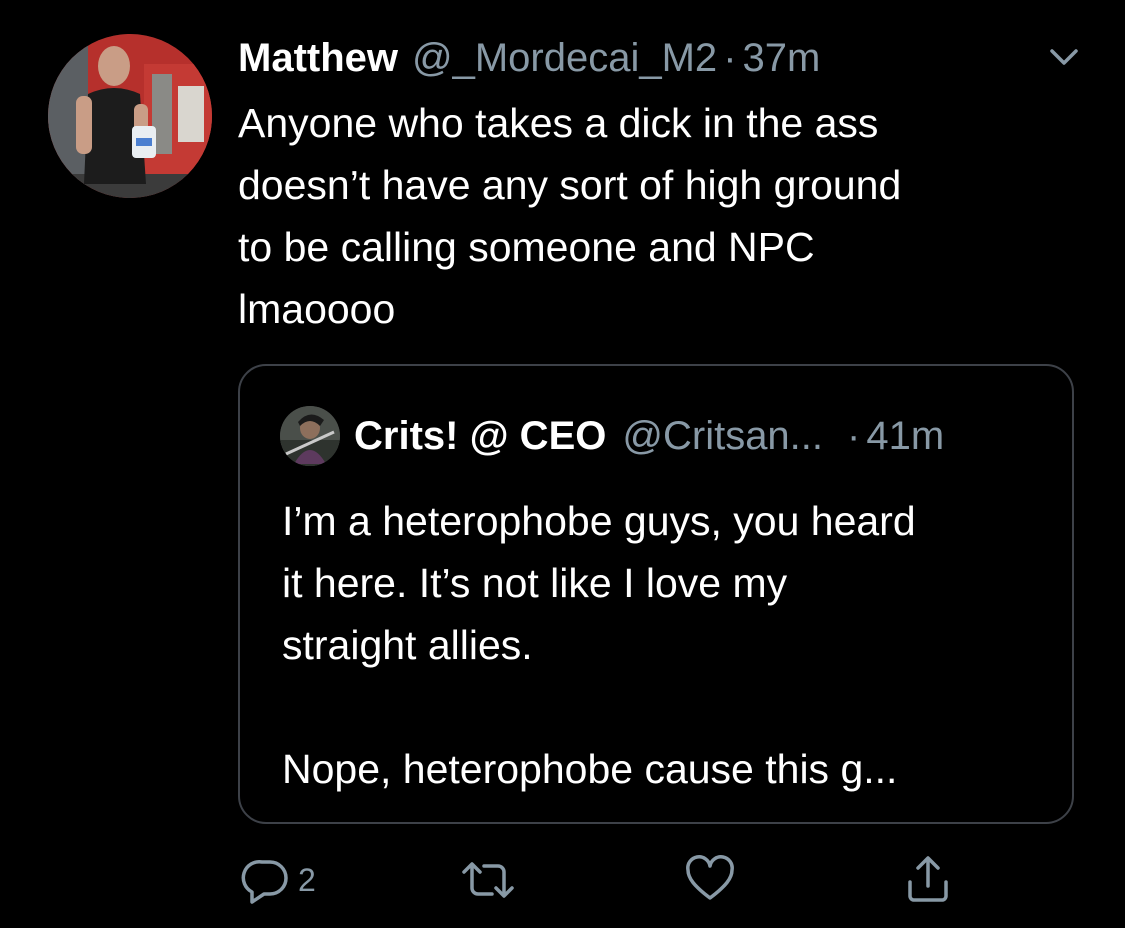 The image size is (1125, 928). Describe the element at coordinates (905, 435) in the screenshot. I see `quoted-timestamp: 41m` at that location.